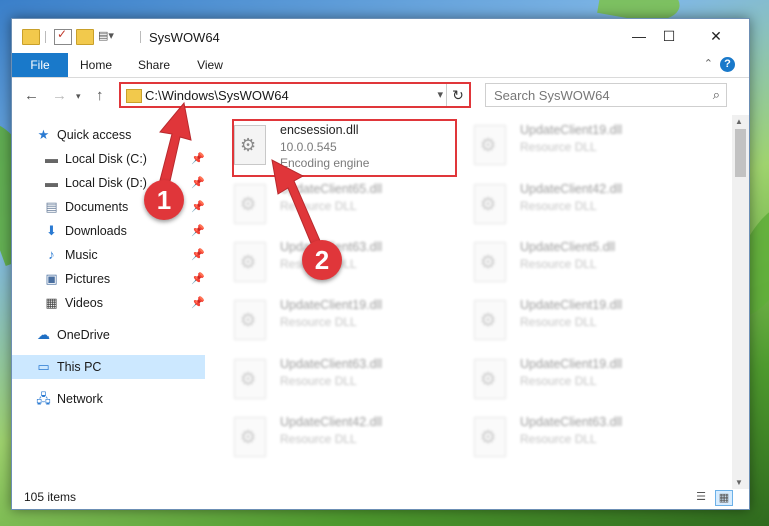 Image resolution: width=769 pixels, height=526 pixels. Describe the element at coordinates (322, 260) in the screenshot. I see `callout-2: 2` at that location.